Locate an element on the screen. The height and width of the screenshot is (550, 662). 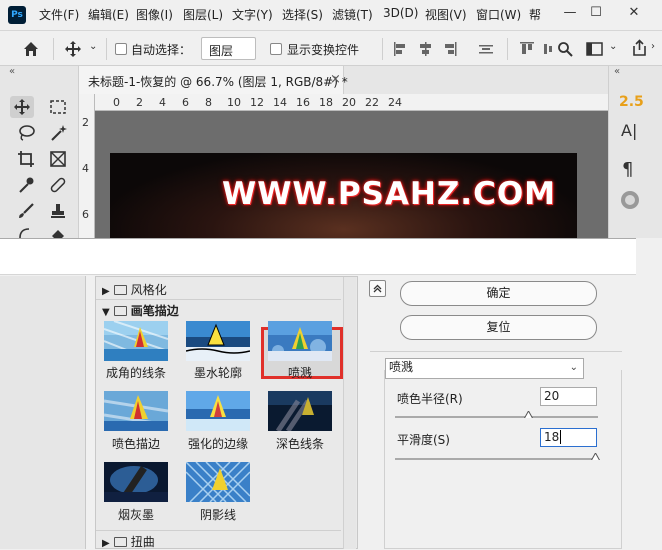
minimize-button: — is located at coordinates (570, 13).